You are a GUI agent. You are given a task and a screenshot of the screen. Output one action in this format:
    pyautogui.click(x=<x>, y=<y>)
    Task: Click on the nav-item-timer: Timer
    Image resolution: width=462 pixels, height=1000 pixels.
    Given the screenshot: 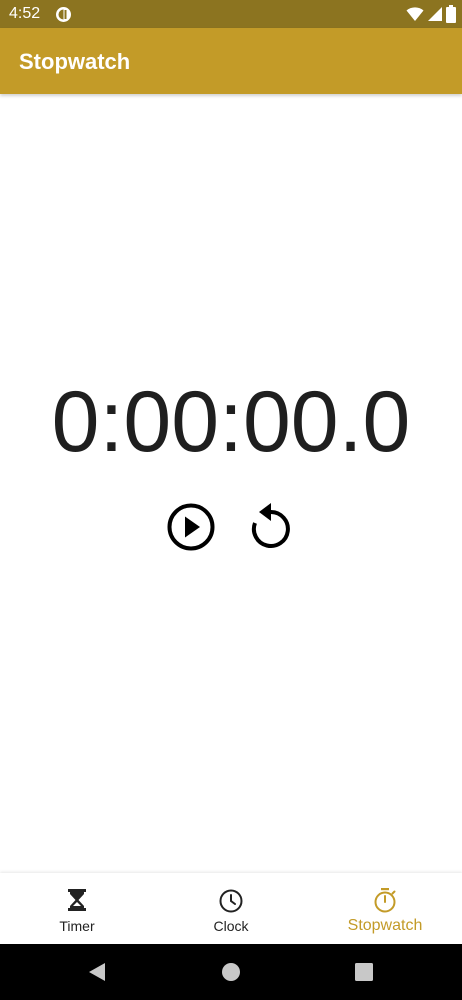 What is the action you would take?
    pyautogui.click(x=77, y=908)
    